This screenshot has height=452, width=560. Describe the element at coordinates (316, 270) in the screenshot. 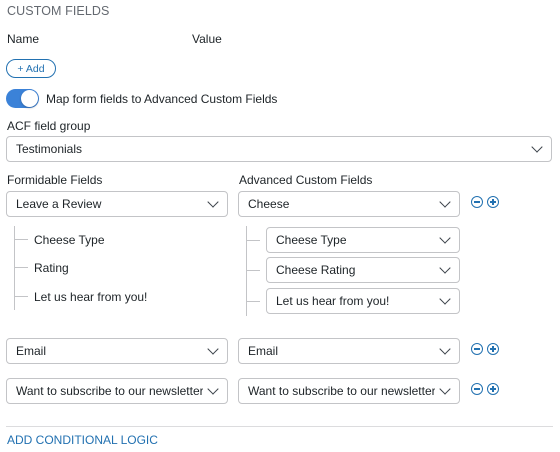

I see `acf-subfield-value: Cheese Rating` at that location.